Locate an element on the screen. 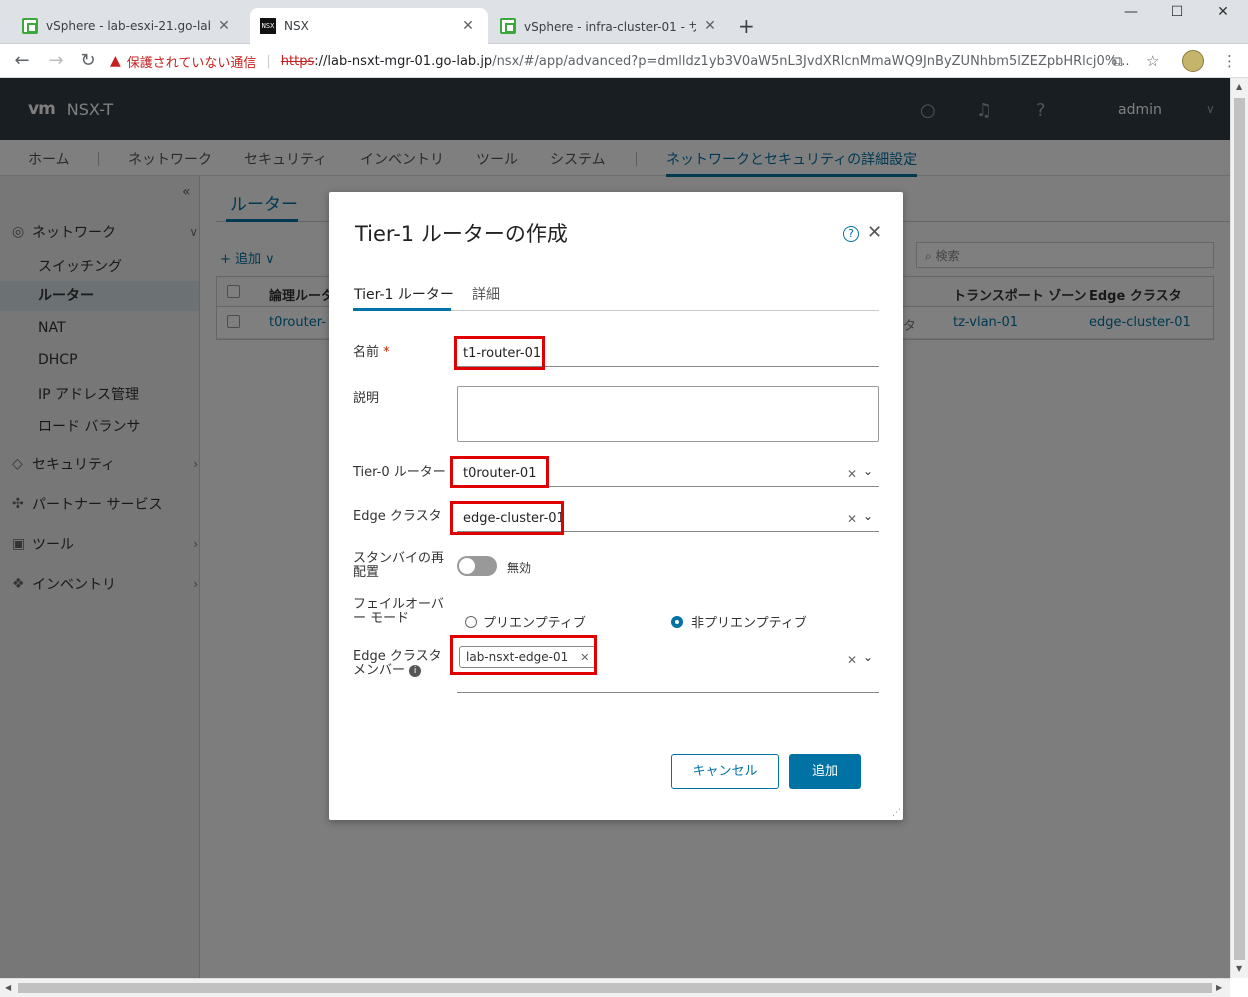 This screenshot has width=1248, height=997. name-label: 名前 * is located at coordinates (371, 353).